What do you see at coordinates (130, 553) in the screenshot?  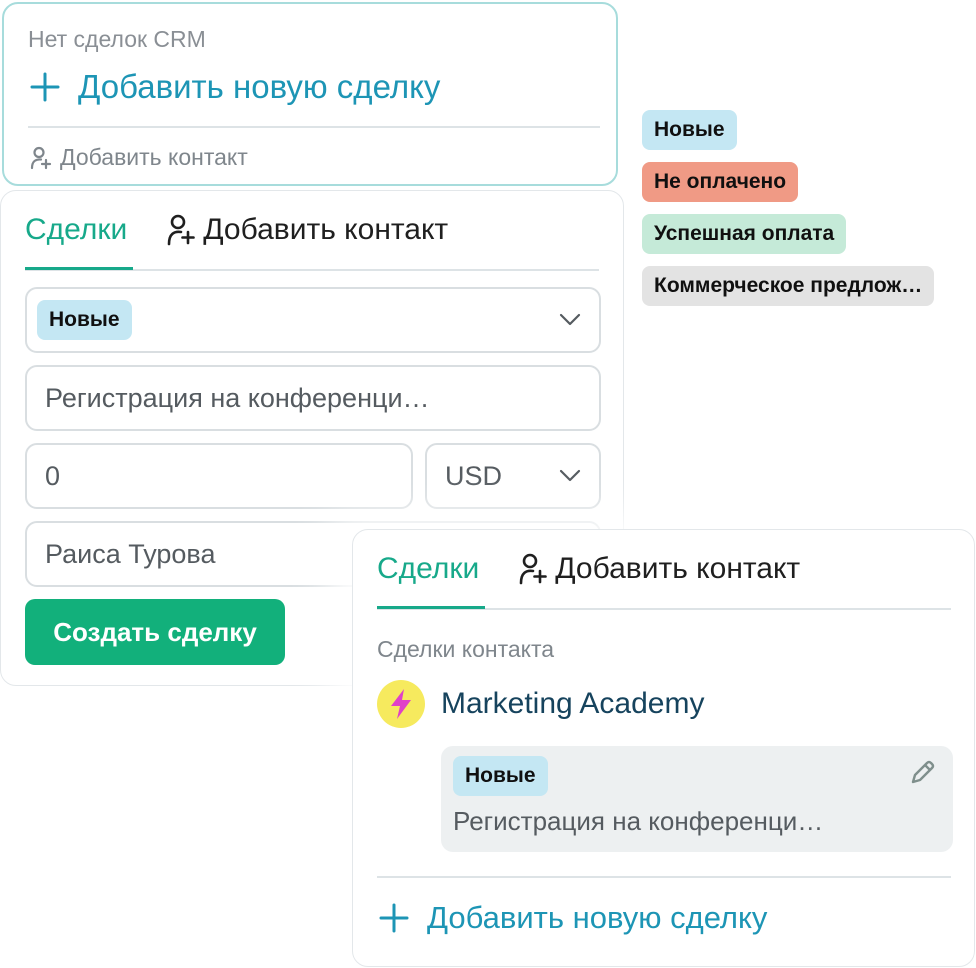 I see `contact-value: Раиса Турова` at bounding box center [130, 553].